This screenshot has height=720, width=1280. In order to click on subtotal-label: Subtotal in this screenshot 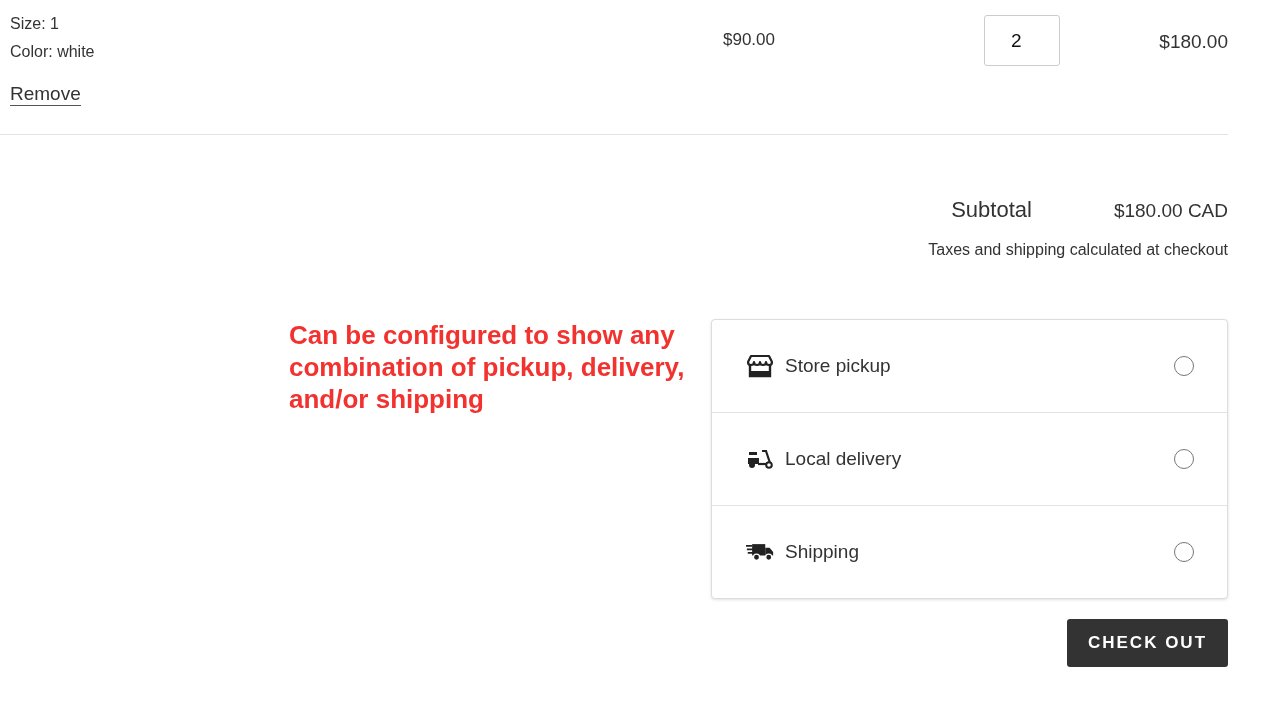, I will do `click(991, 210)`.